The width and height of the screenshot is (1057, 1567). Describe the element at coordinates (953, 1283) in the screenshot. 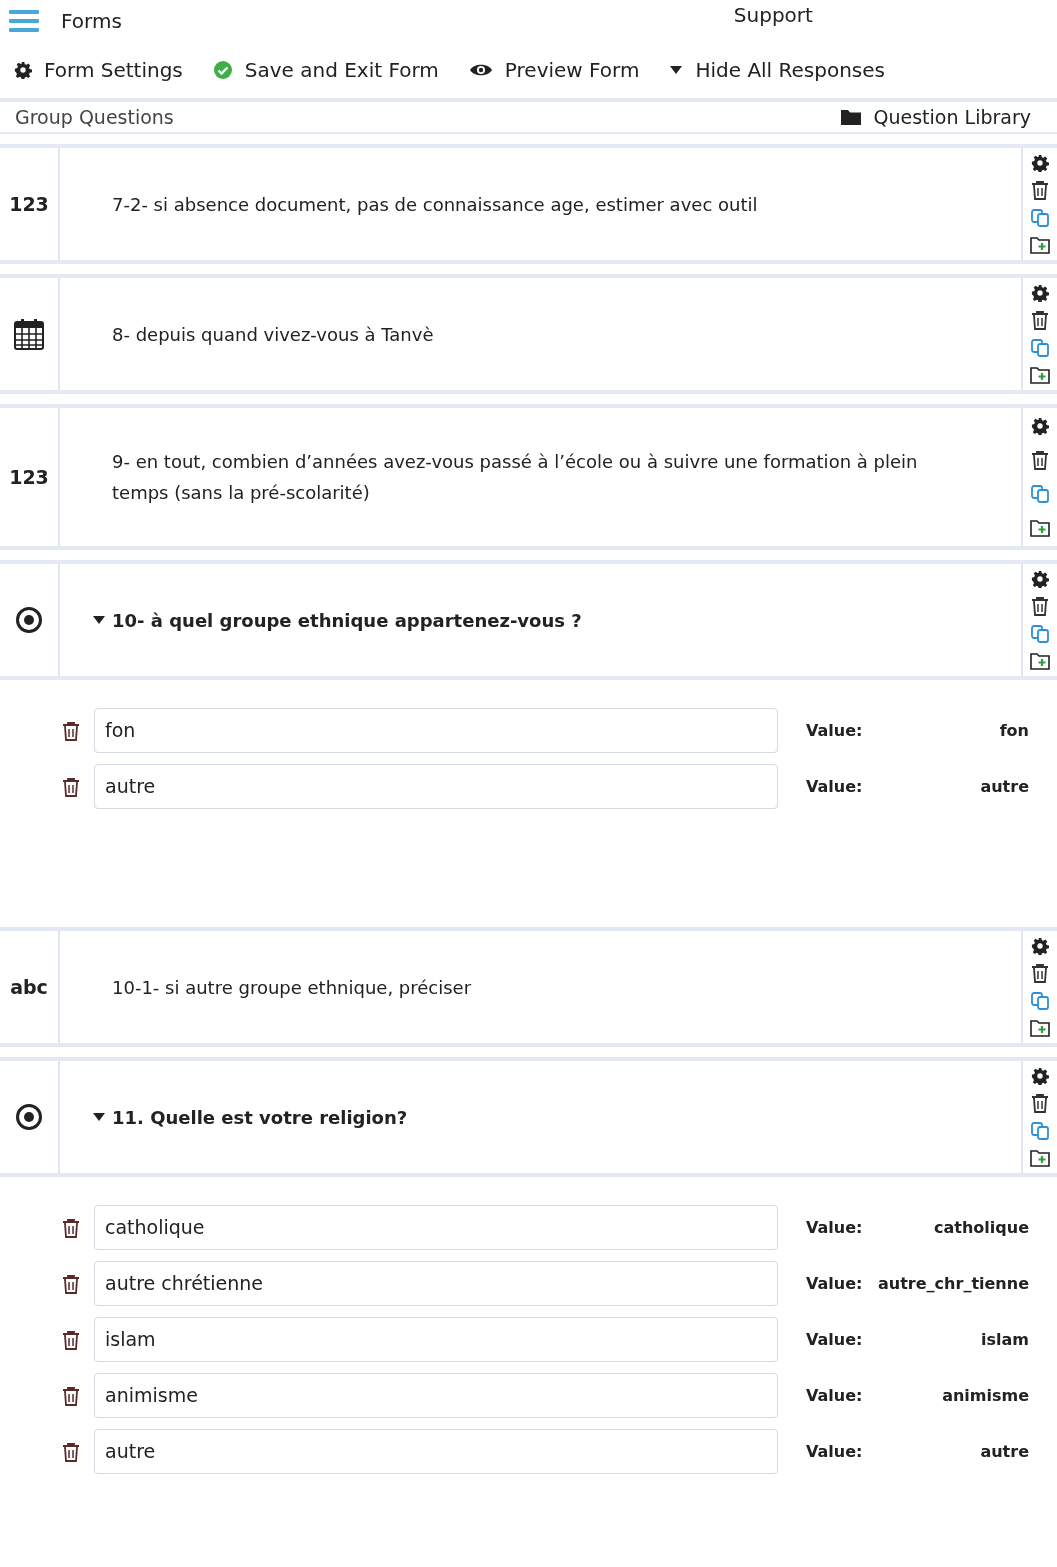

I see `choice-value: autre_chr_tienne` at that location.